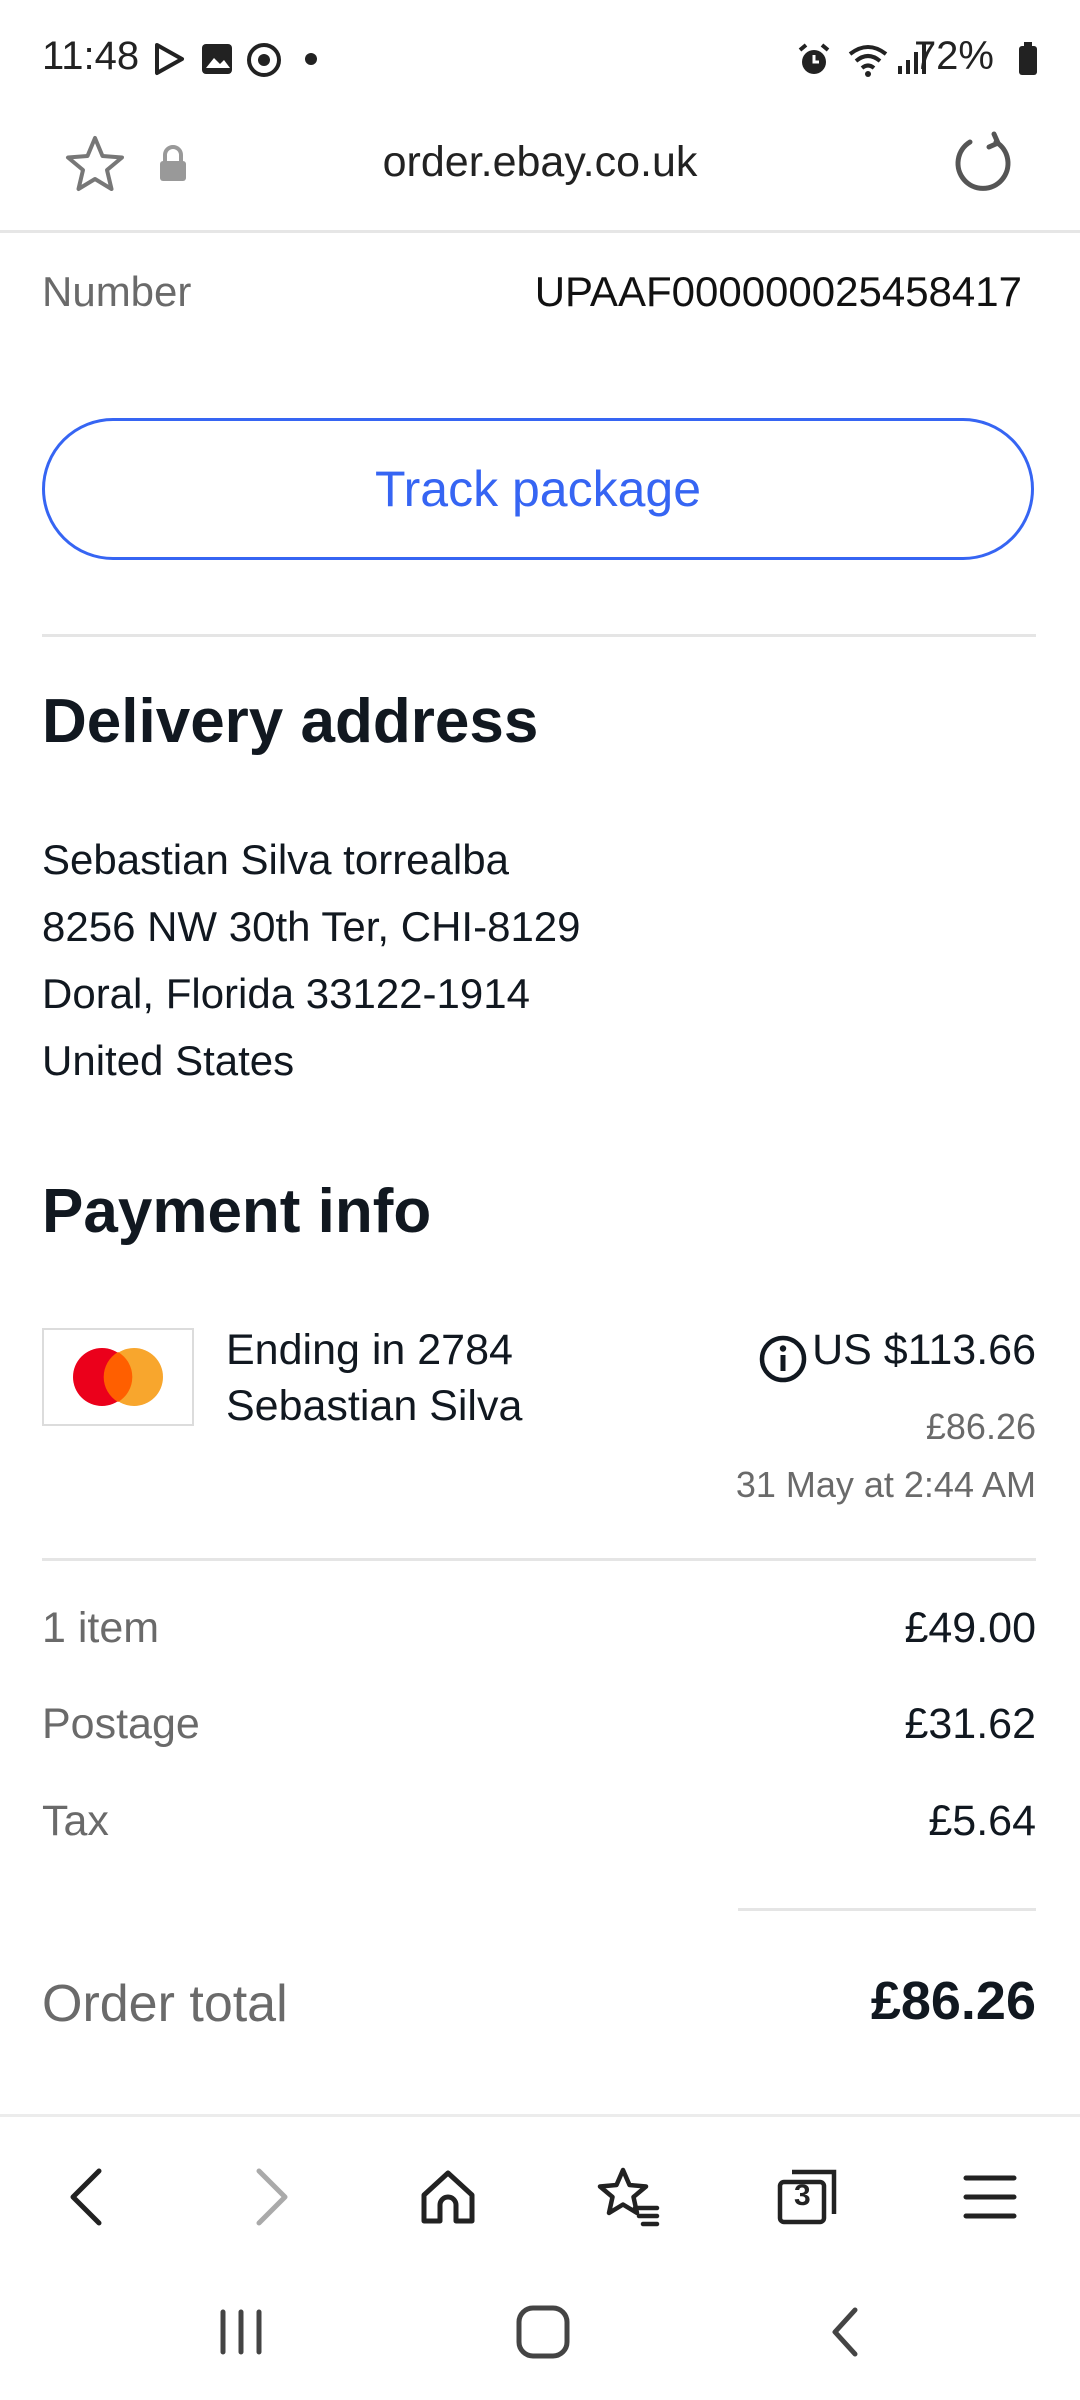  I want to click on payment-amount-usd: US $113.66, so click(924, 1350).